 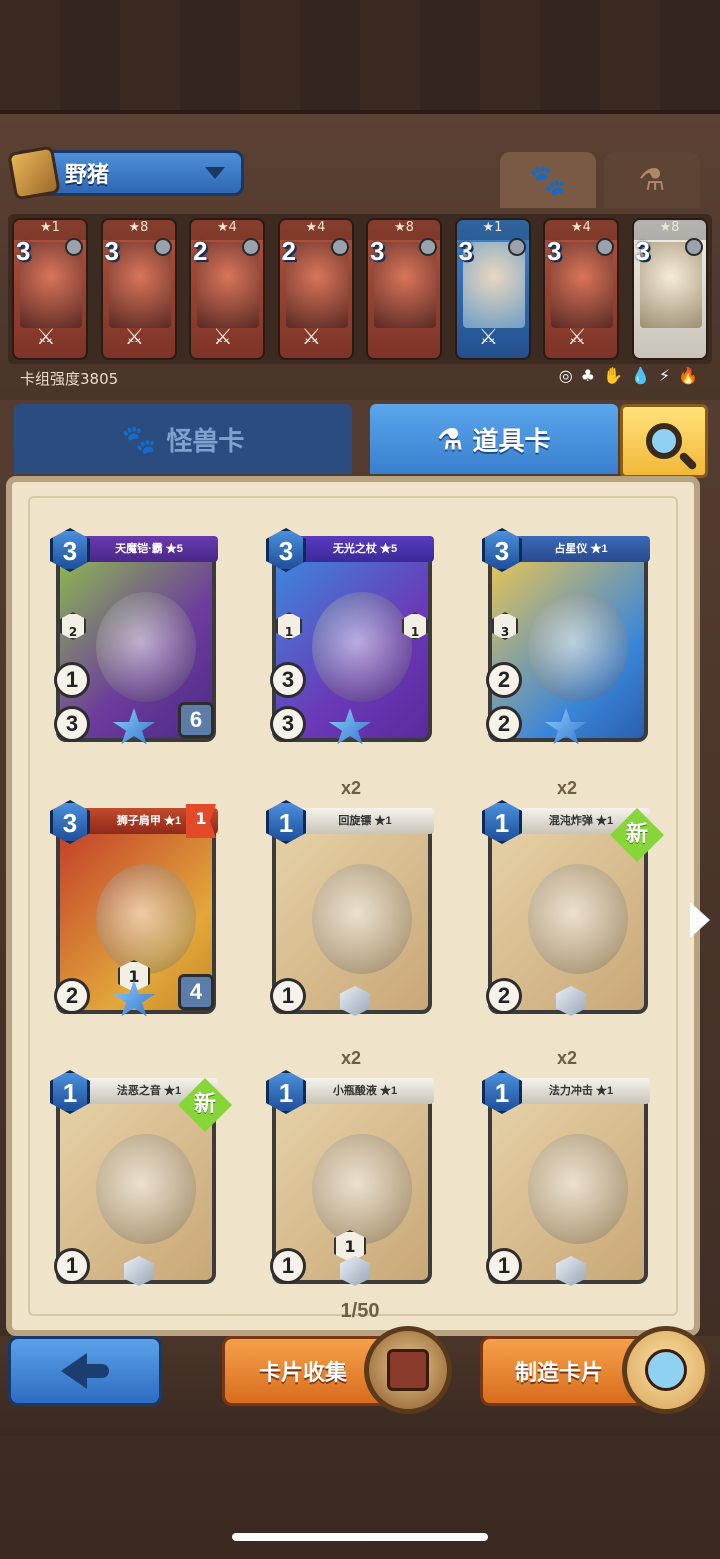 I want to click on craft-card-label: 制造卡片, so click(x=559, y=1372).